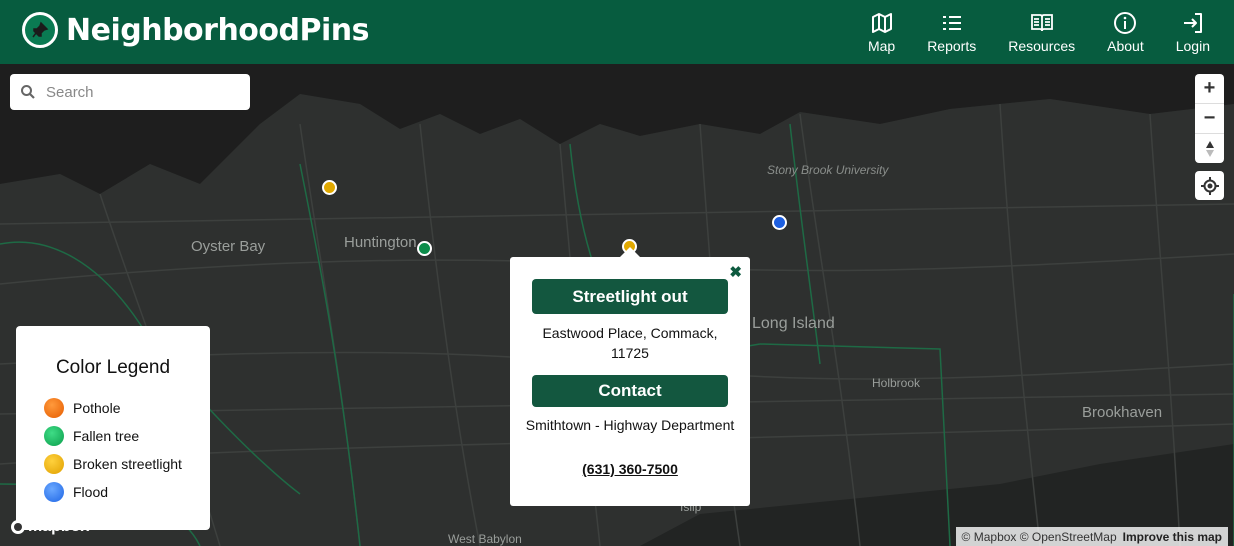 The height and width of the screenshot is (546, 1234). Describe the element at coordinates (779, 222) in the screenshot. I see `map-pin-flood` at that location.